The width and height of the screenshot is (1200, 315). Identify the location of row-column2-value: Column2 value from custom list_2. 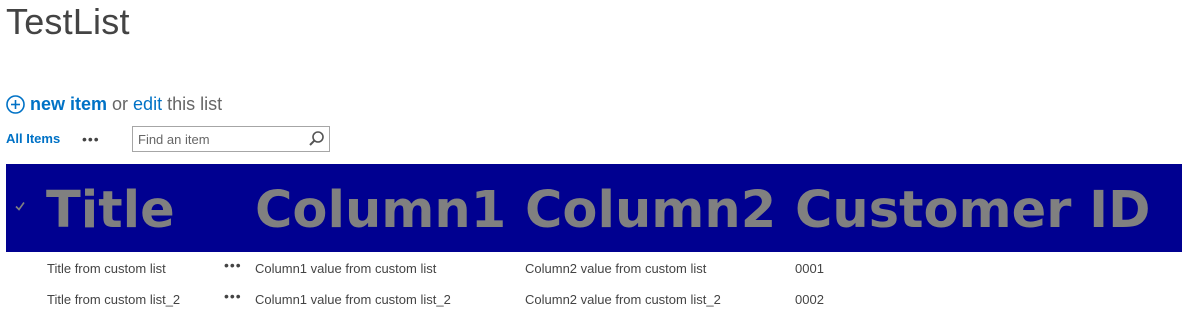
(623, 299).